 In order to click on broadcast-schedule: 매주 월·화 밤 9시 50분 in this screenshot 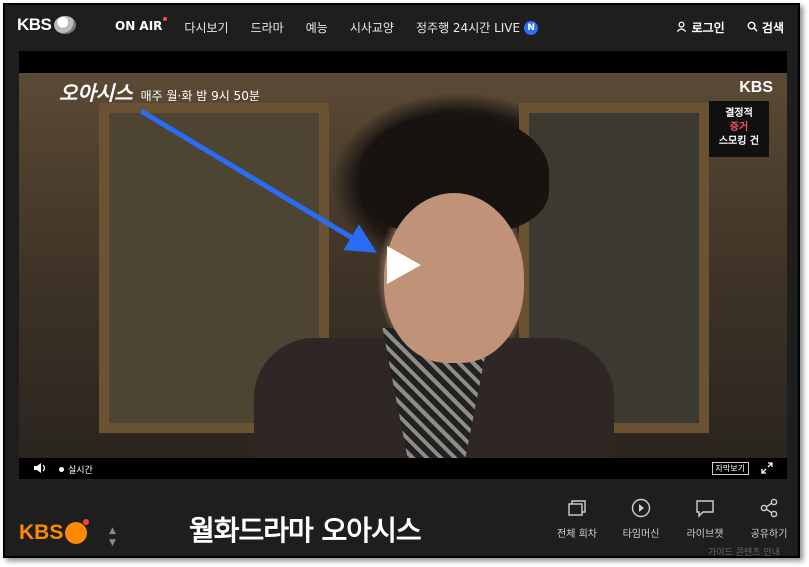, I will do `click(200, 96)`.